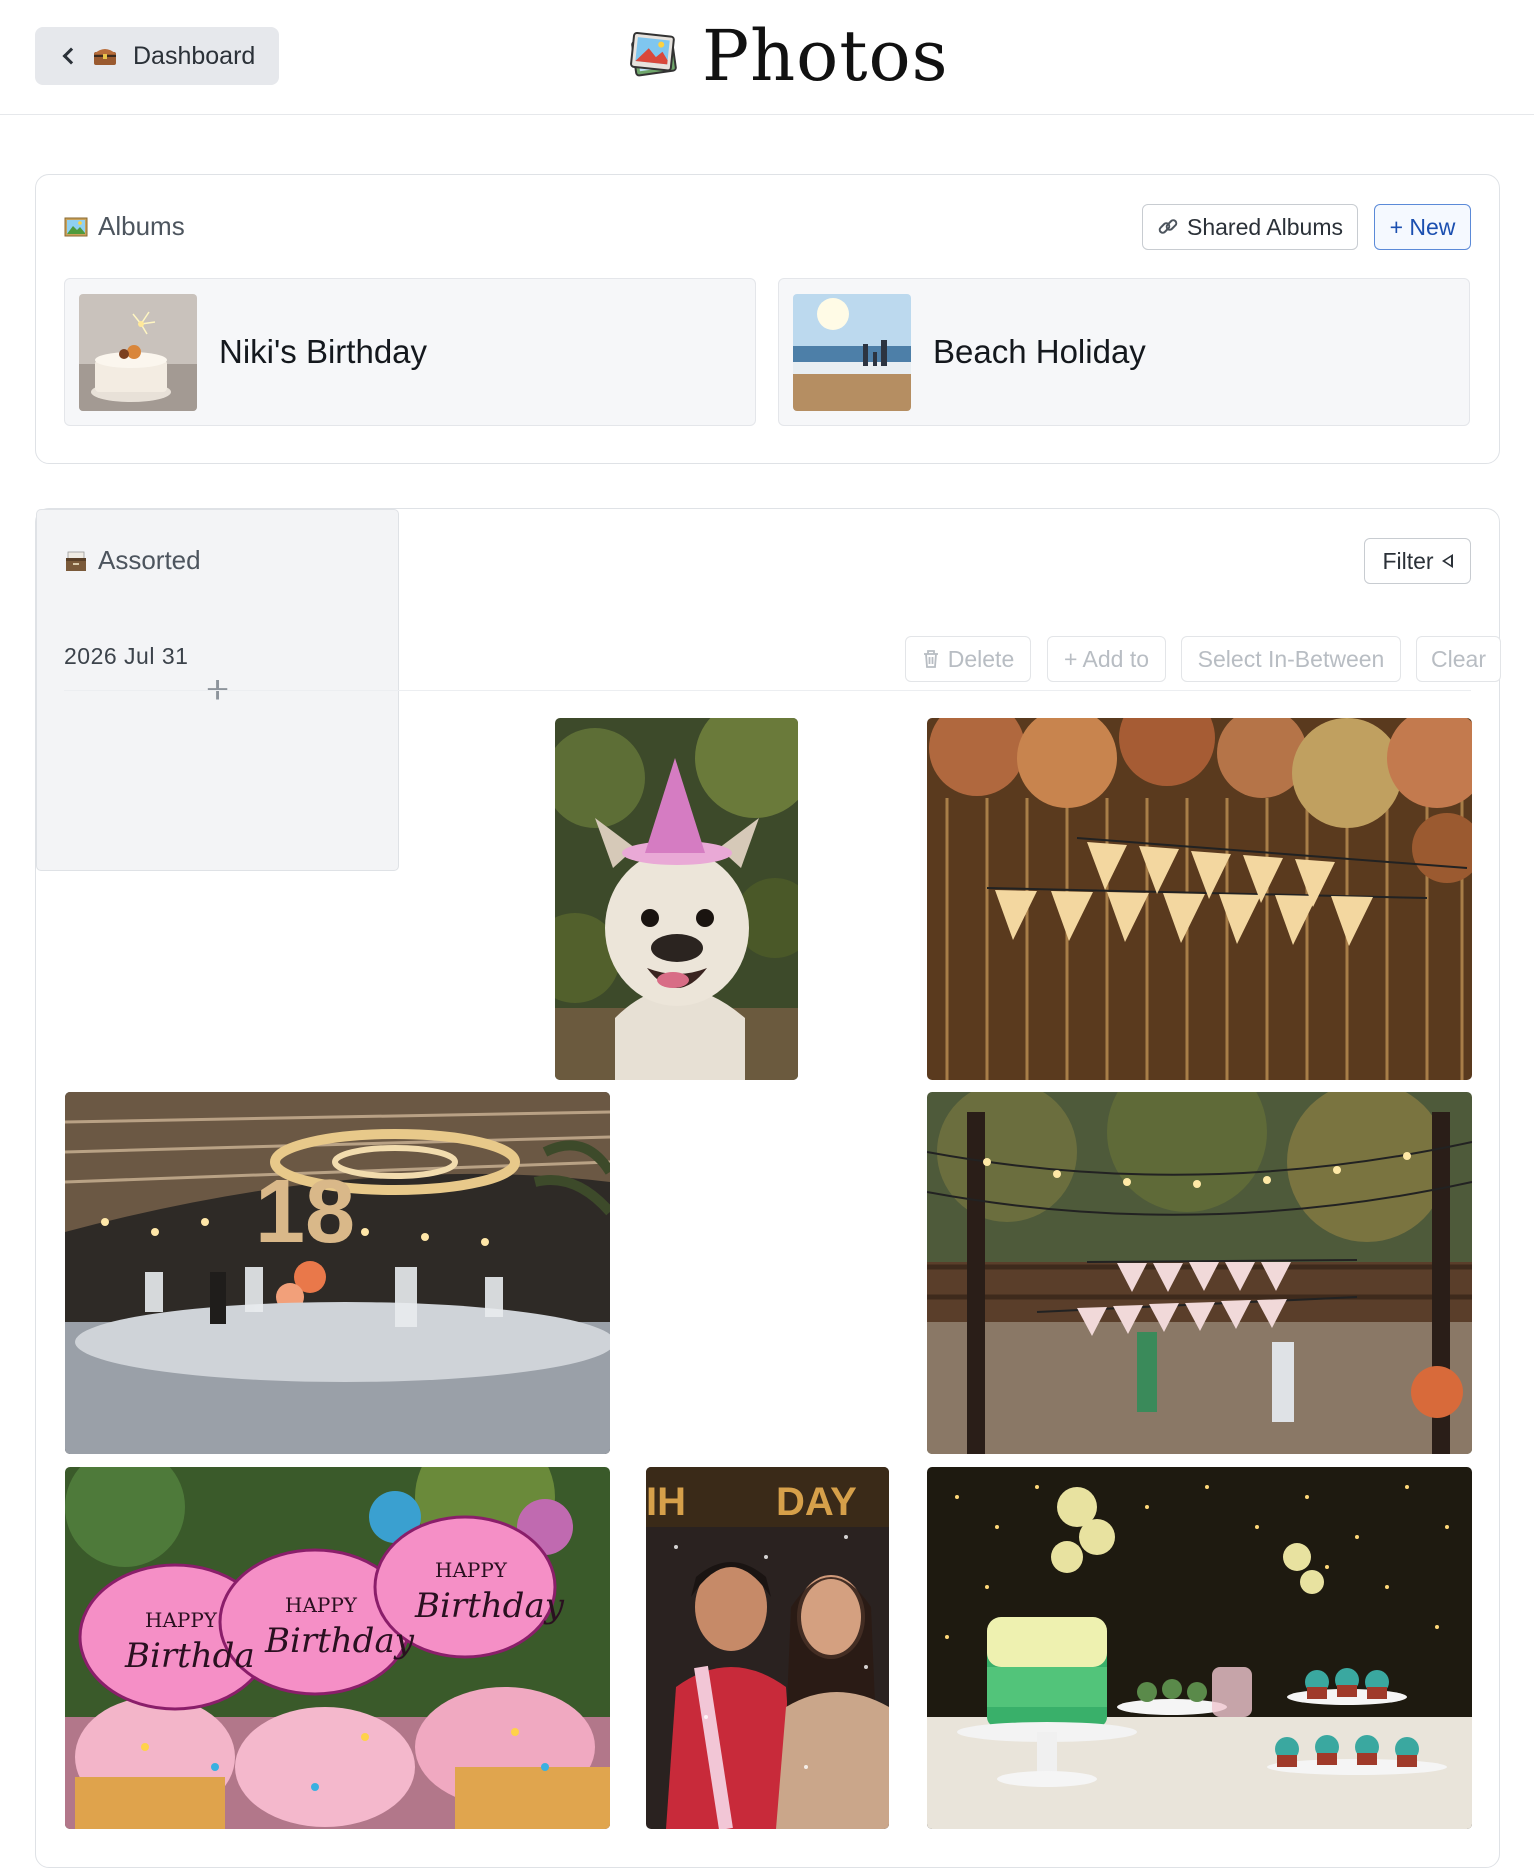 The image size is (1534, 1868). Describe the element at coordinates (126, 656) in the screenshot. I see `date-label: 2026 Jul 31` at that location.